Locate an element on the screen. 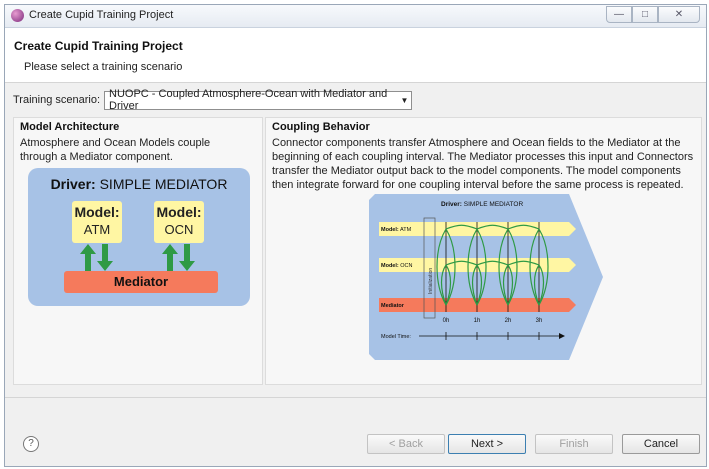  minimize-icon: — is located at coordinates (619, 14).